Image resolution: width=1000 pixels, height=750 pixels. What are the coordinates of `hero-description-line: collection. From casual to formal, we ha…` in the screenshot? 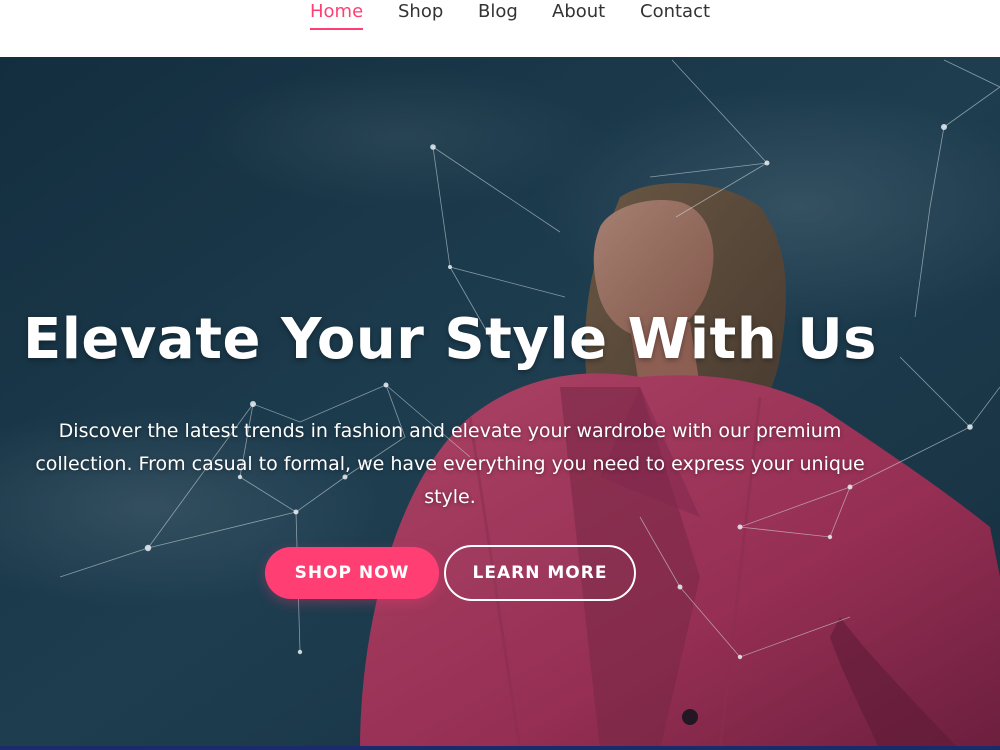 It's located at (450, 464).